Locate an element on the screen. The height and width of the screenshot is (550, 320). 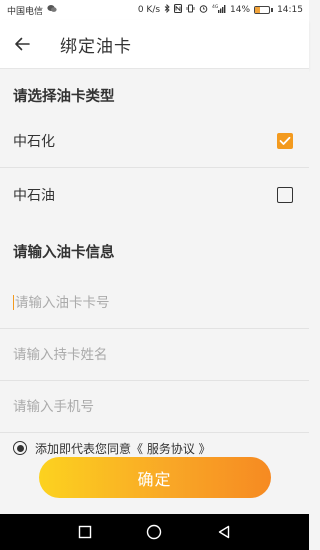
radio-selected-icon is located at coordinates (20, 448).